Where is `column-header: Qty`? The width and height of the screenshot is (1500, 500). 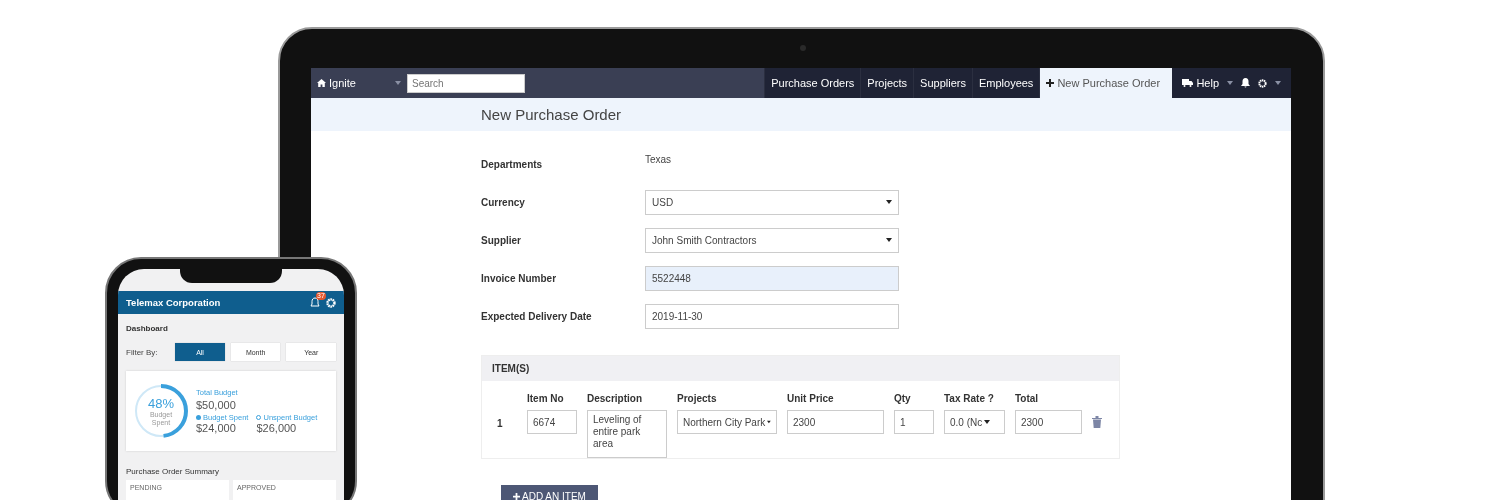 column-header: Qty is located at coordinates (903, 398).